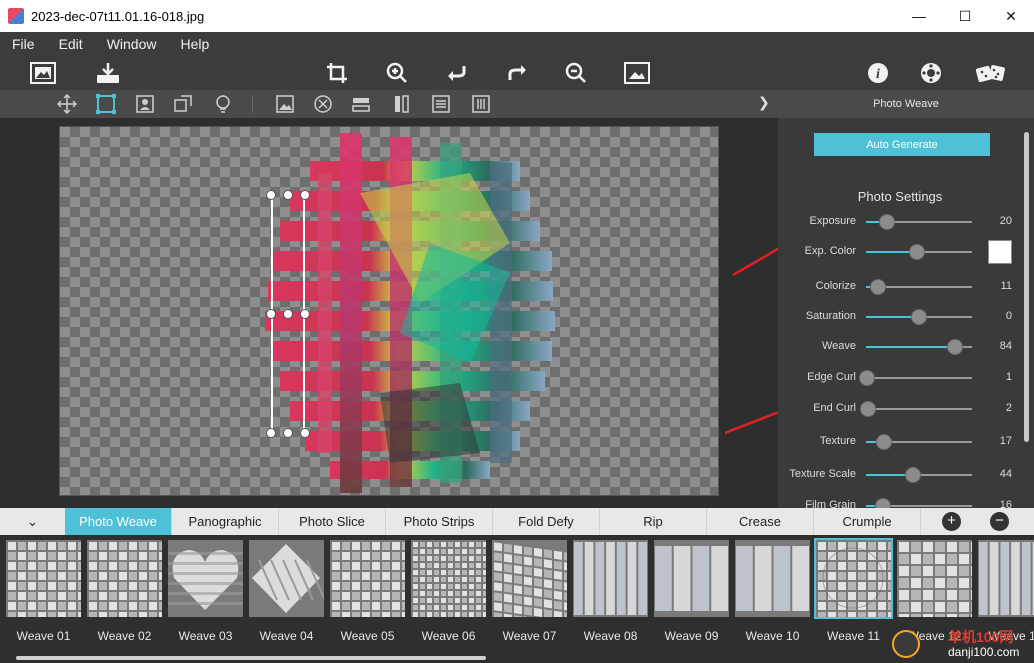  What do you see at coordinates (43, 73) in the screenshot?
I see `open-image-icon` at bounding box center [43, 73].